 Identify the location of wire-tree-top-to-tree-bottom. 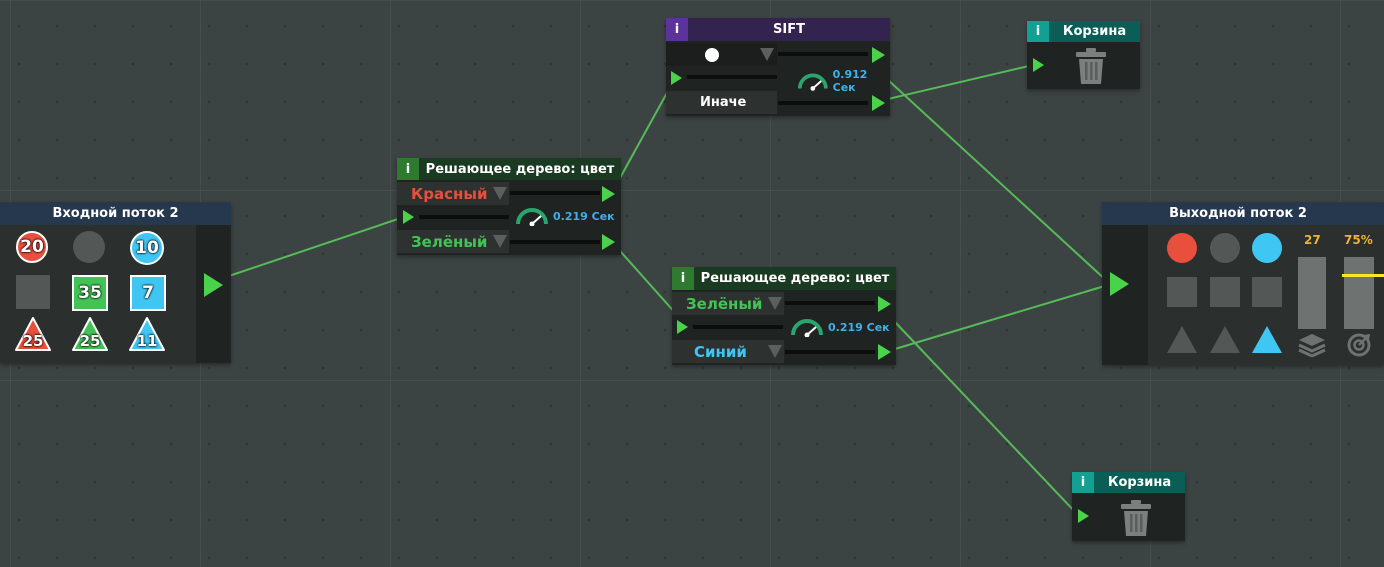
(649, 283).